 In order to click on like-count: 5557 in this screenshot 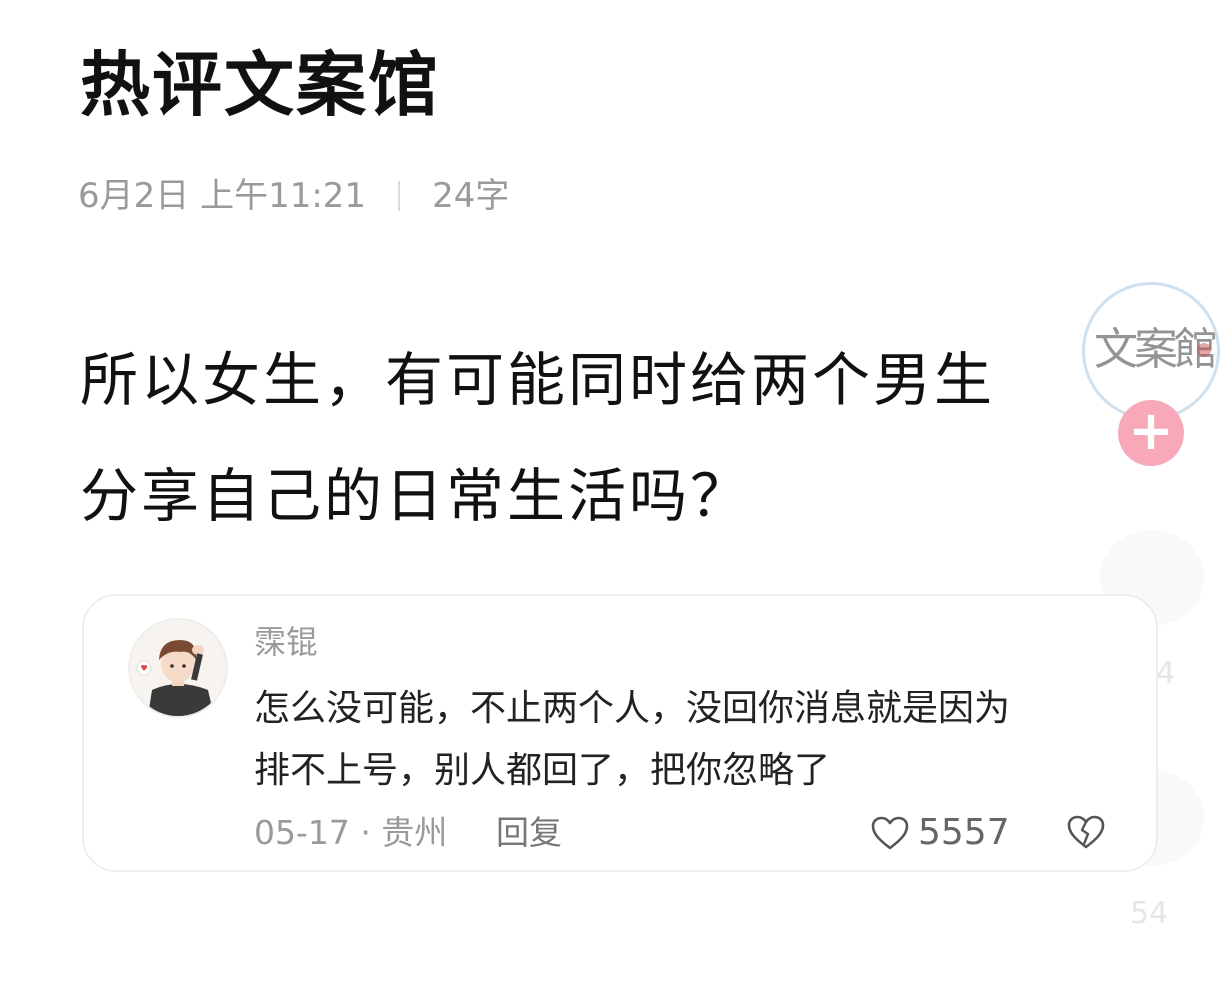, I will do `click(964, 832)`.